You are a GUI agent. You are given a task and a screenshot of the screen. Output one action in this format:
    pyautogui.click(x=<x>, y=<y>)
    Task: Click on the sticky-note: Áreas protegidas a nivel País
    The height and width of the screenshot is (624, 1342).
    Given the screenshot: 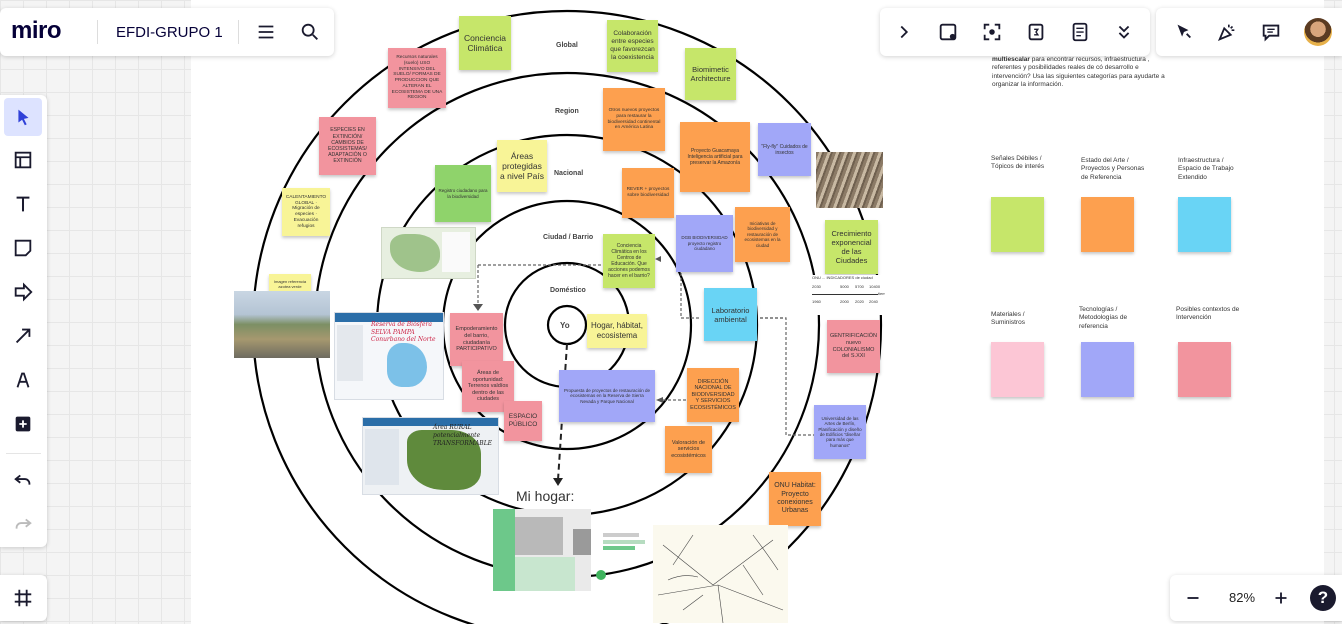 What is the action you would take?
    pyautogui.click(x=522, y=166)
    